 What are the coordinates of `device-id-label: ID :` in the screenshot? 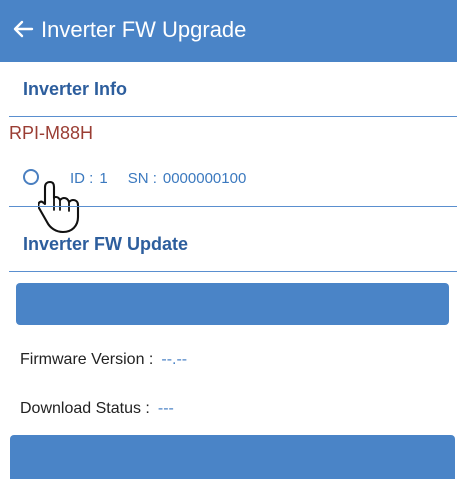 It's located at (82, 178).